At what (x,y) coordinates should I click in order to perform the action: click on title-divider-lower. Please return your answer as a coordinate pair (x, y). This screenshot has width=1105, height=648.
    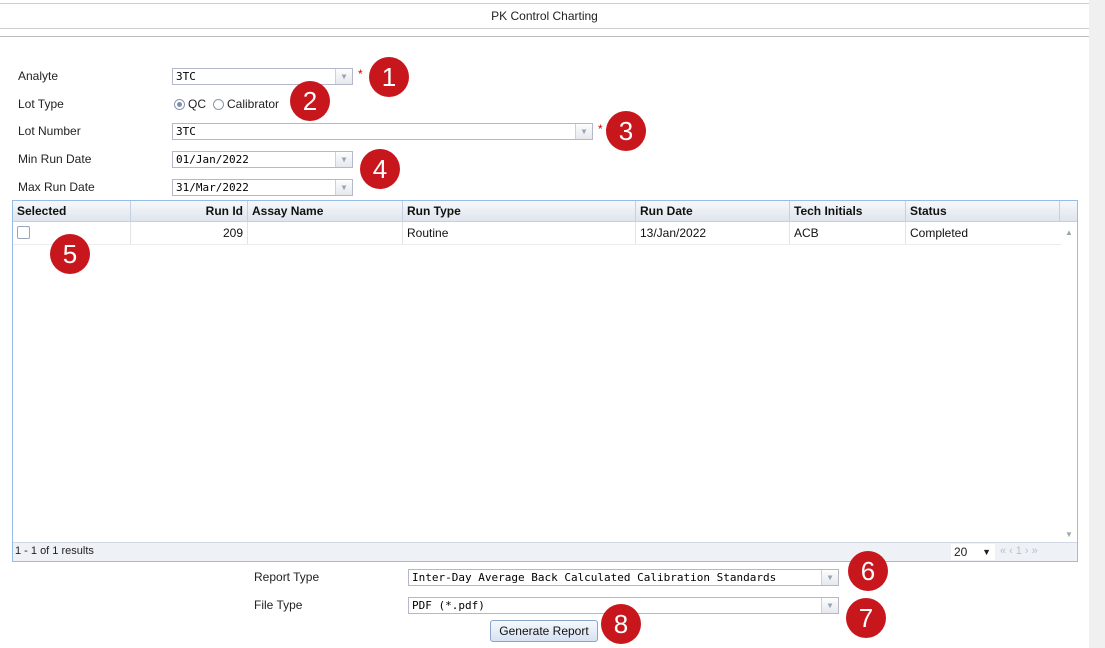
    Looking at the image, I should click on (544, 36).